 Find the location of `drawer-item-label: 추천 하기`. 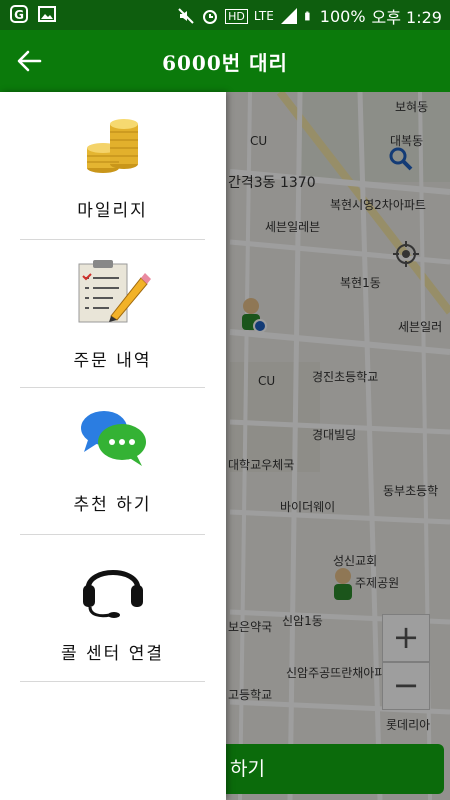

drawer-item-label: 추천 하기 is located at coordinates (112, 505).